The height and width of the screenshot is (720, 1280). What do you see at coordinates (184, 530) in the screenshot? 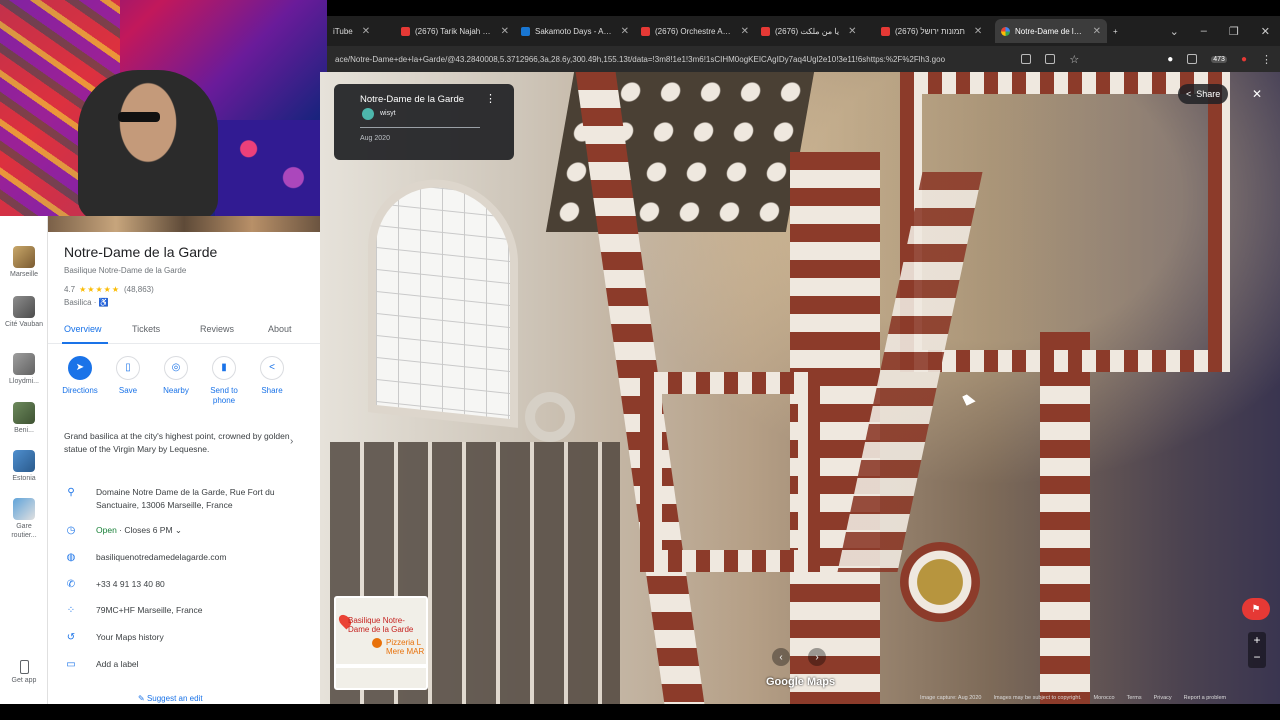
I see `hours-row: ◷ Open · Closes 6 PM ⌄` at bounding box center [184, 530].